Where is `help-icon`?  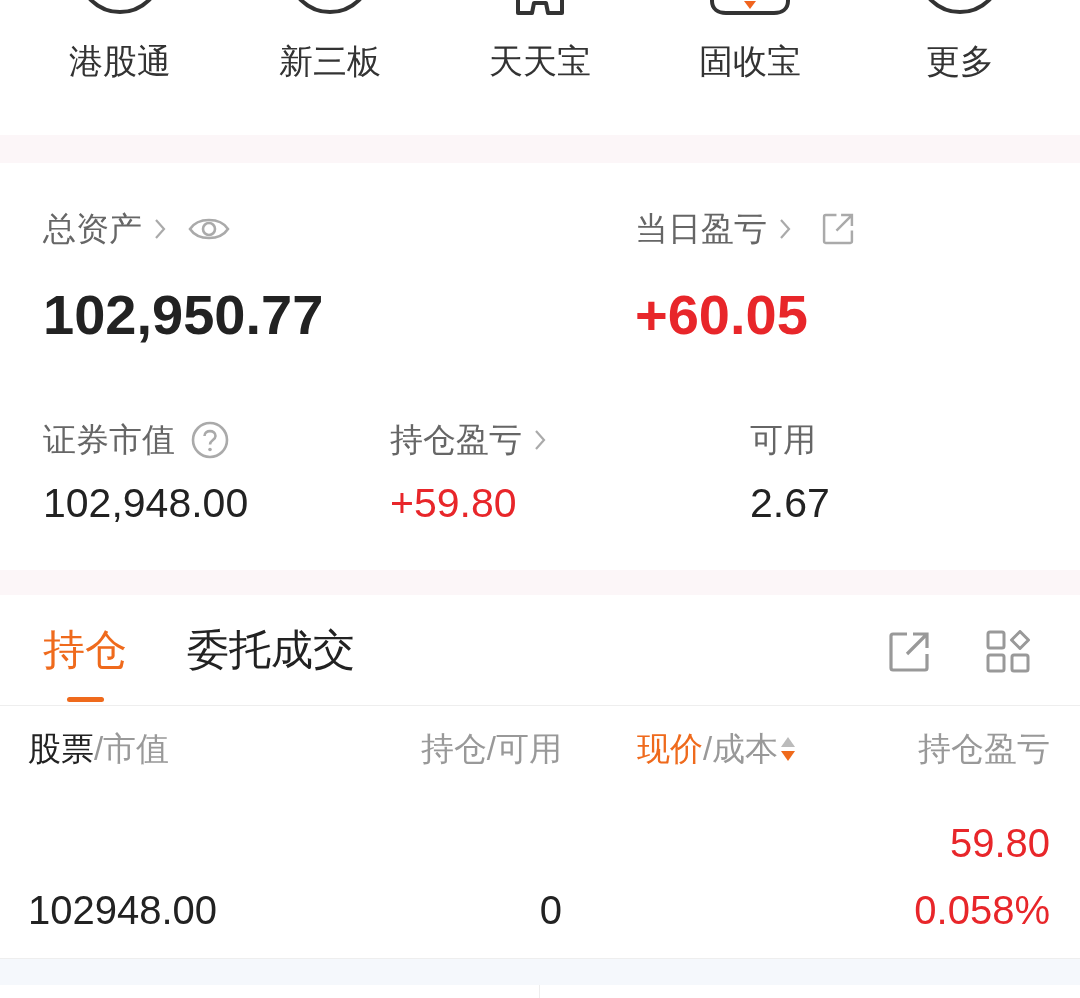
help-icon is located at coordinates (210, 440).